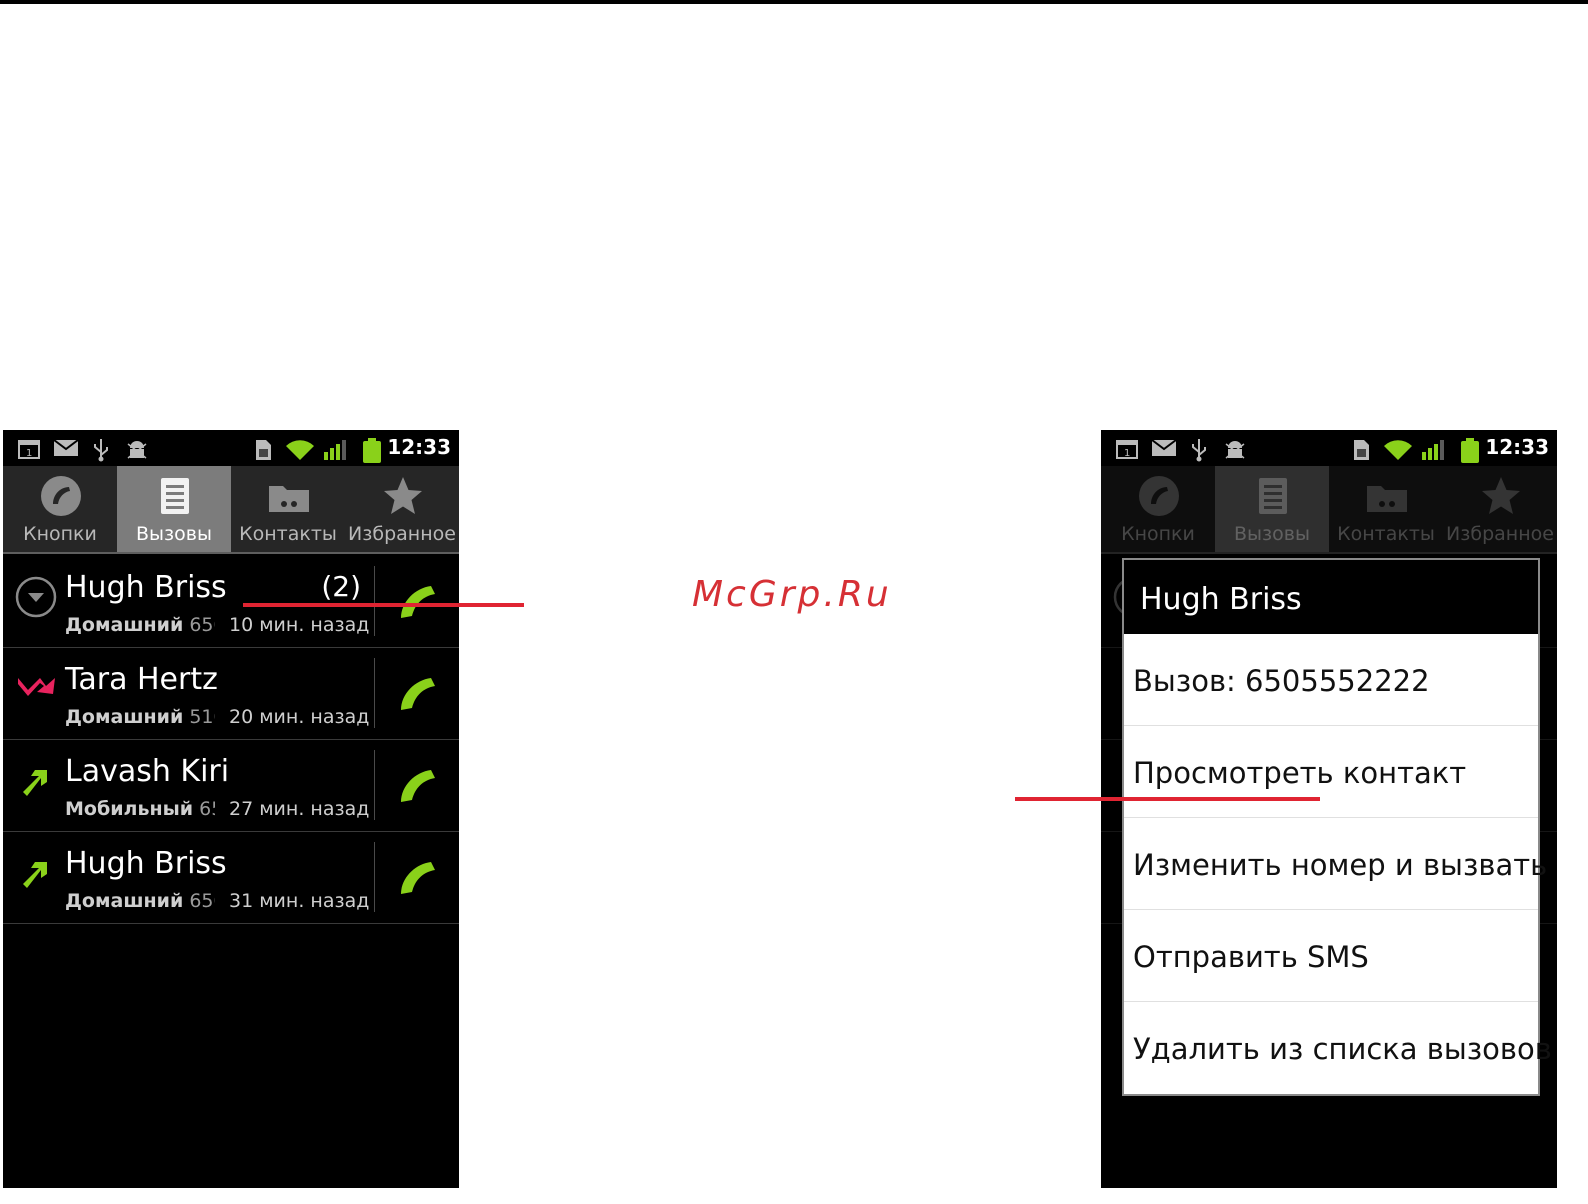  What do you see at coordinates (147, 771) in the screenshot?
I see `caller-name: Lavash Kiri` at bounding box center [147, 771].